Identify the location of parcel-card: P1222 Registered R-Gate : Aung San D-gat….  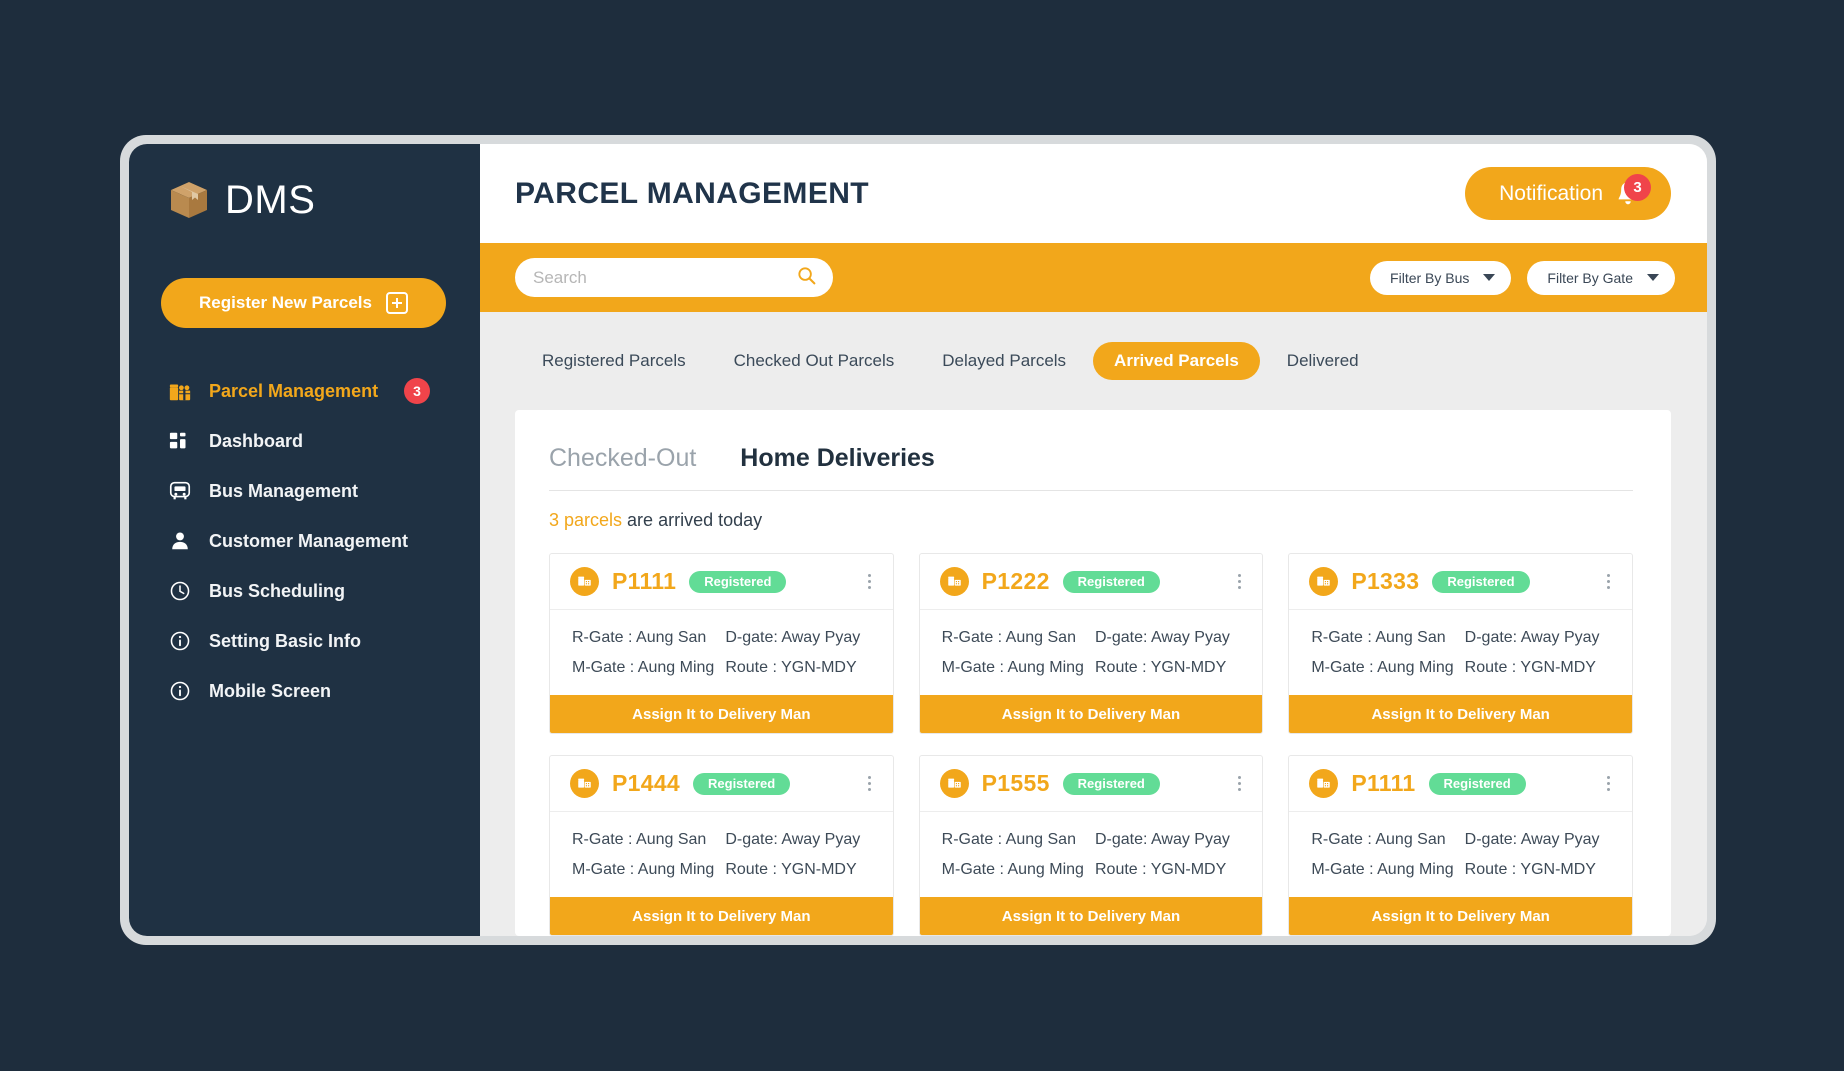
(1091, 643).